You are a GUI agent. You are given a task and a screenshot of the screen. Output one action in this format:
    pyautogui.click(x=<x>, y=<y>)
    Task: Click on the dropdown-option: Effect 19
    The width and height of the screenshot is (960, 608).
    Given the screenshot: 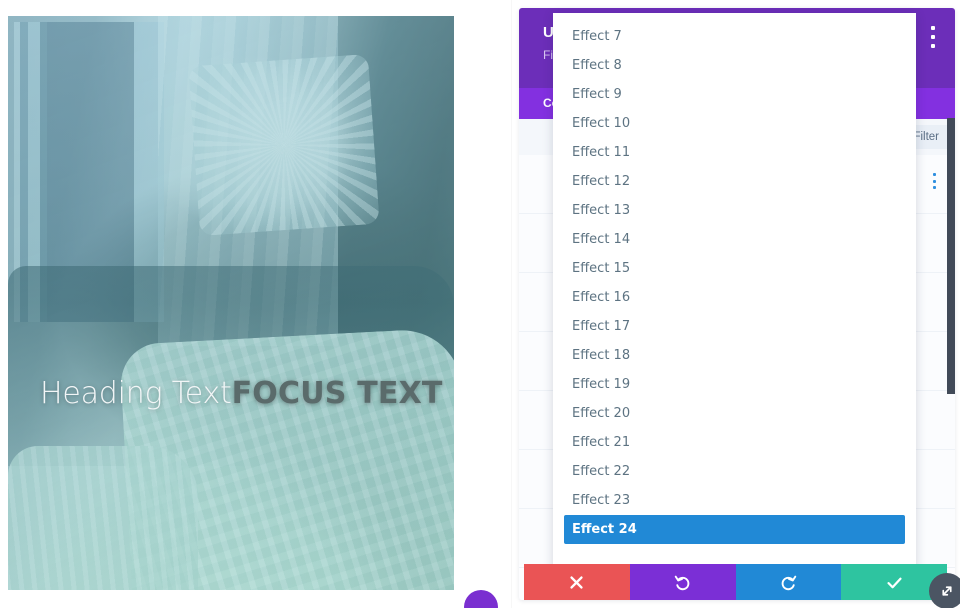 What is the action you would take?
    pyautogui.click(x=734, y=384)
    